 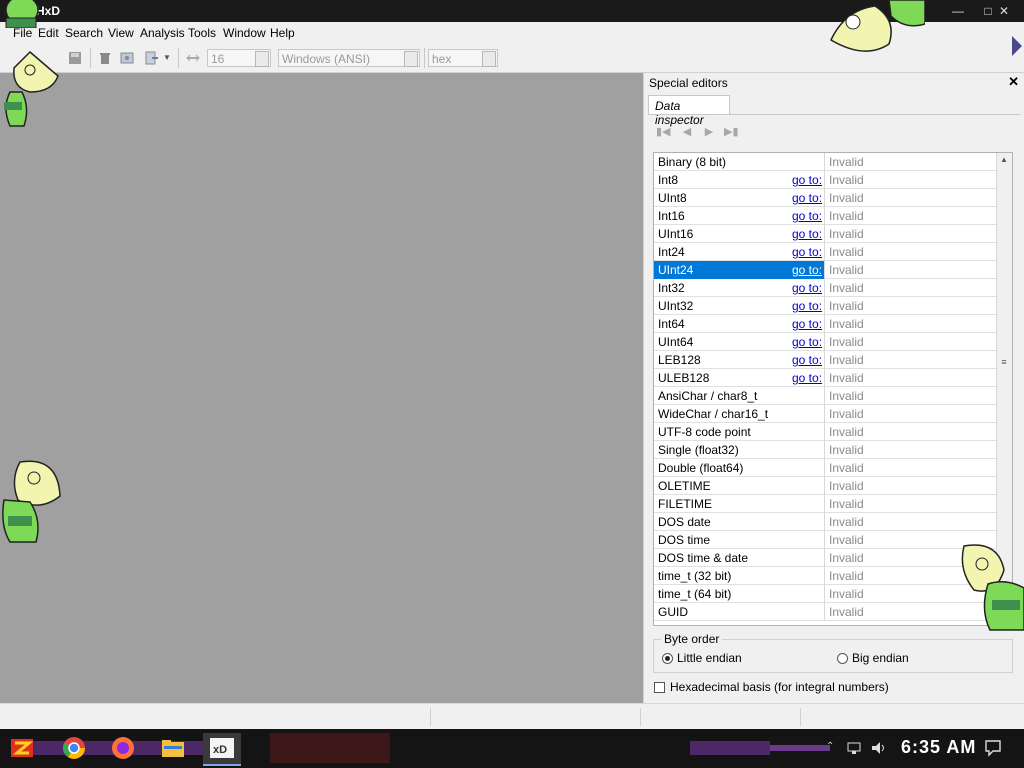 I want to click on taskbar-clock: 6:35 AM, so click(x=938, y=747).